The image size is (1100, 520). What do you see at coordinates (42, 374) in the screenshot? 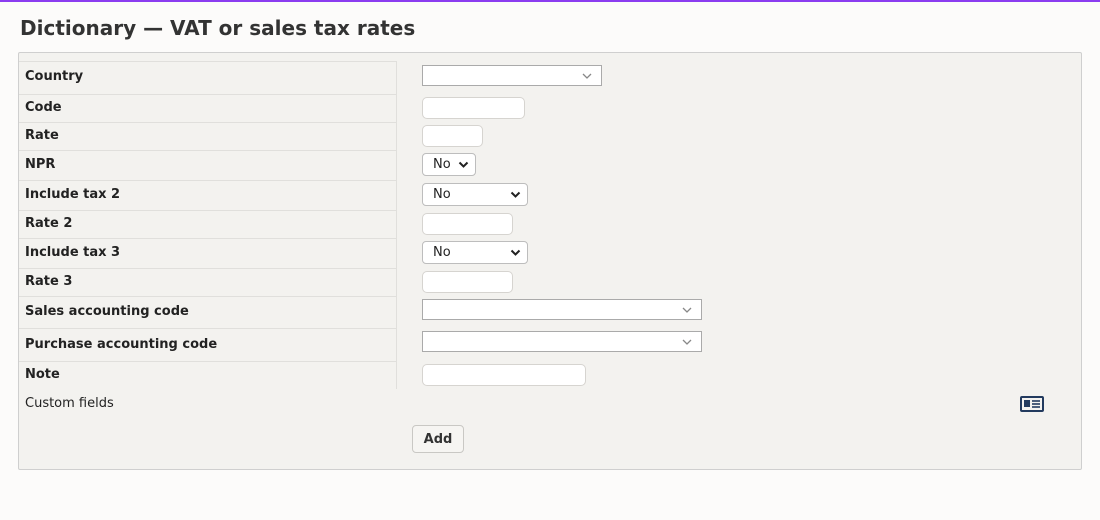
I see `note-label: Note` at bounding box center [42, 374].